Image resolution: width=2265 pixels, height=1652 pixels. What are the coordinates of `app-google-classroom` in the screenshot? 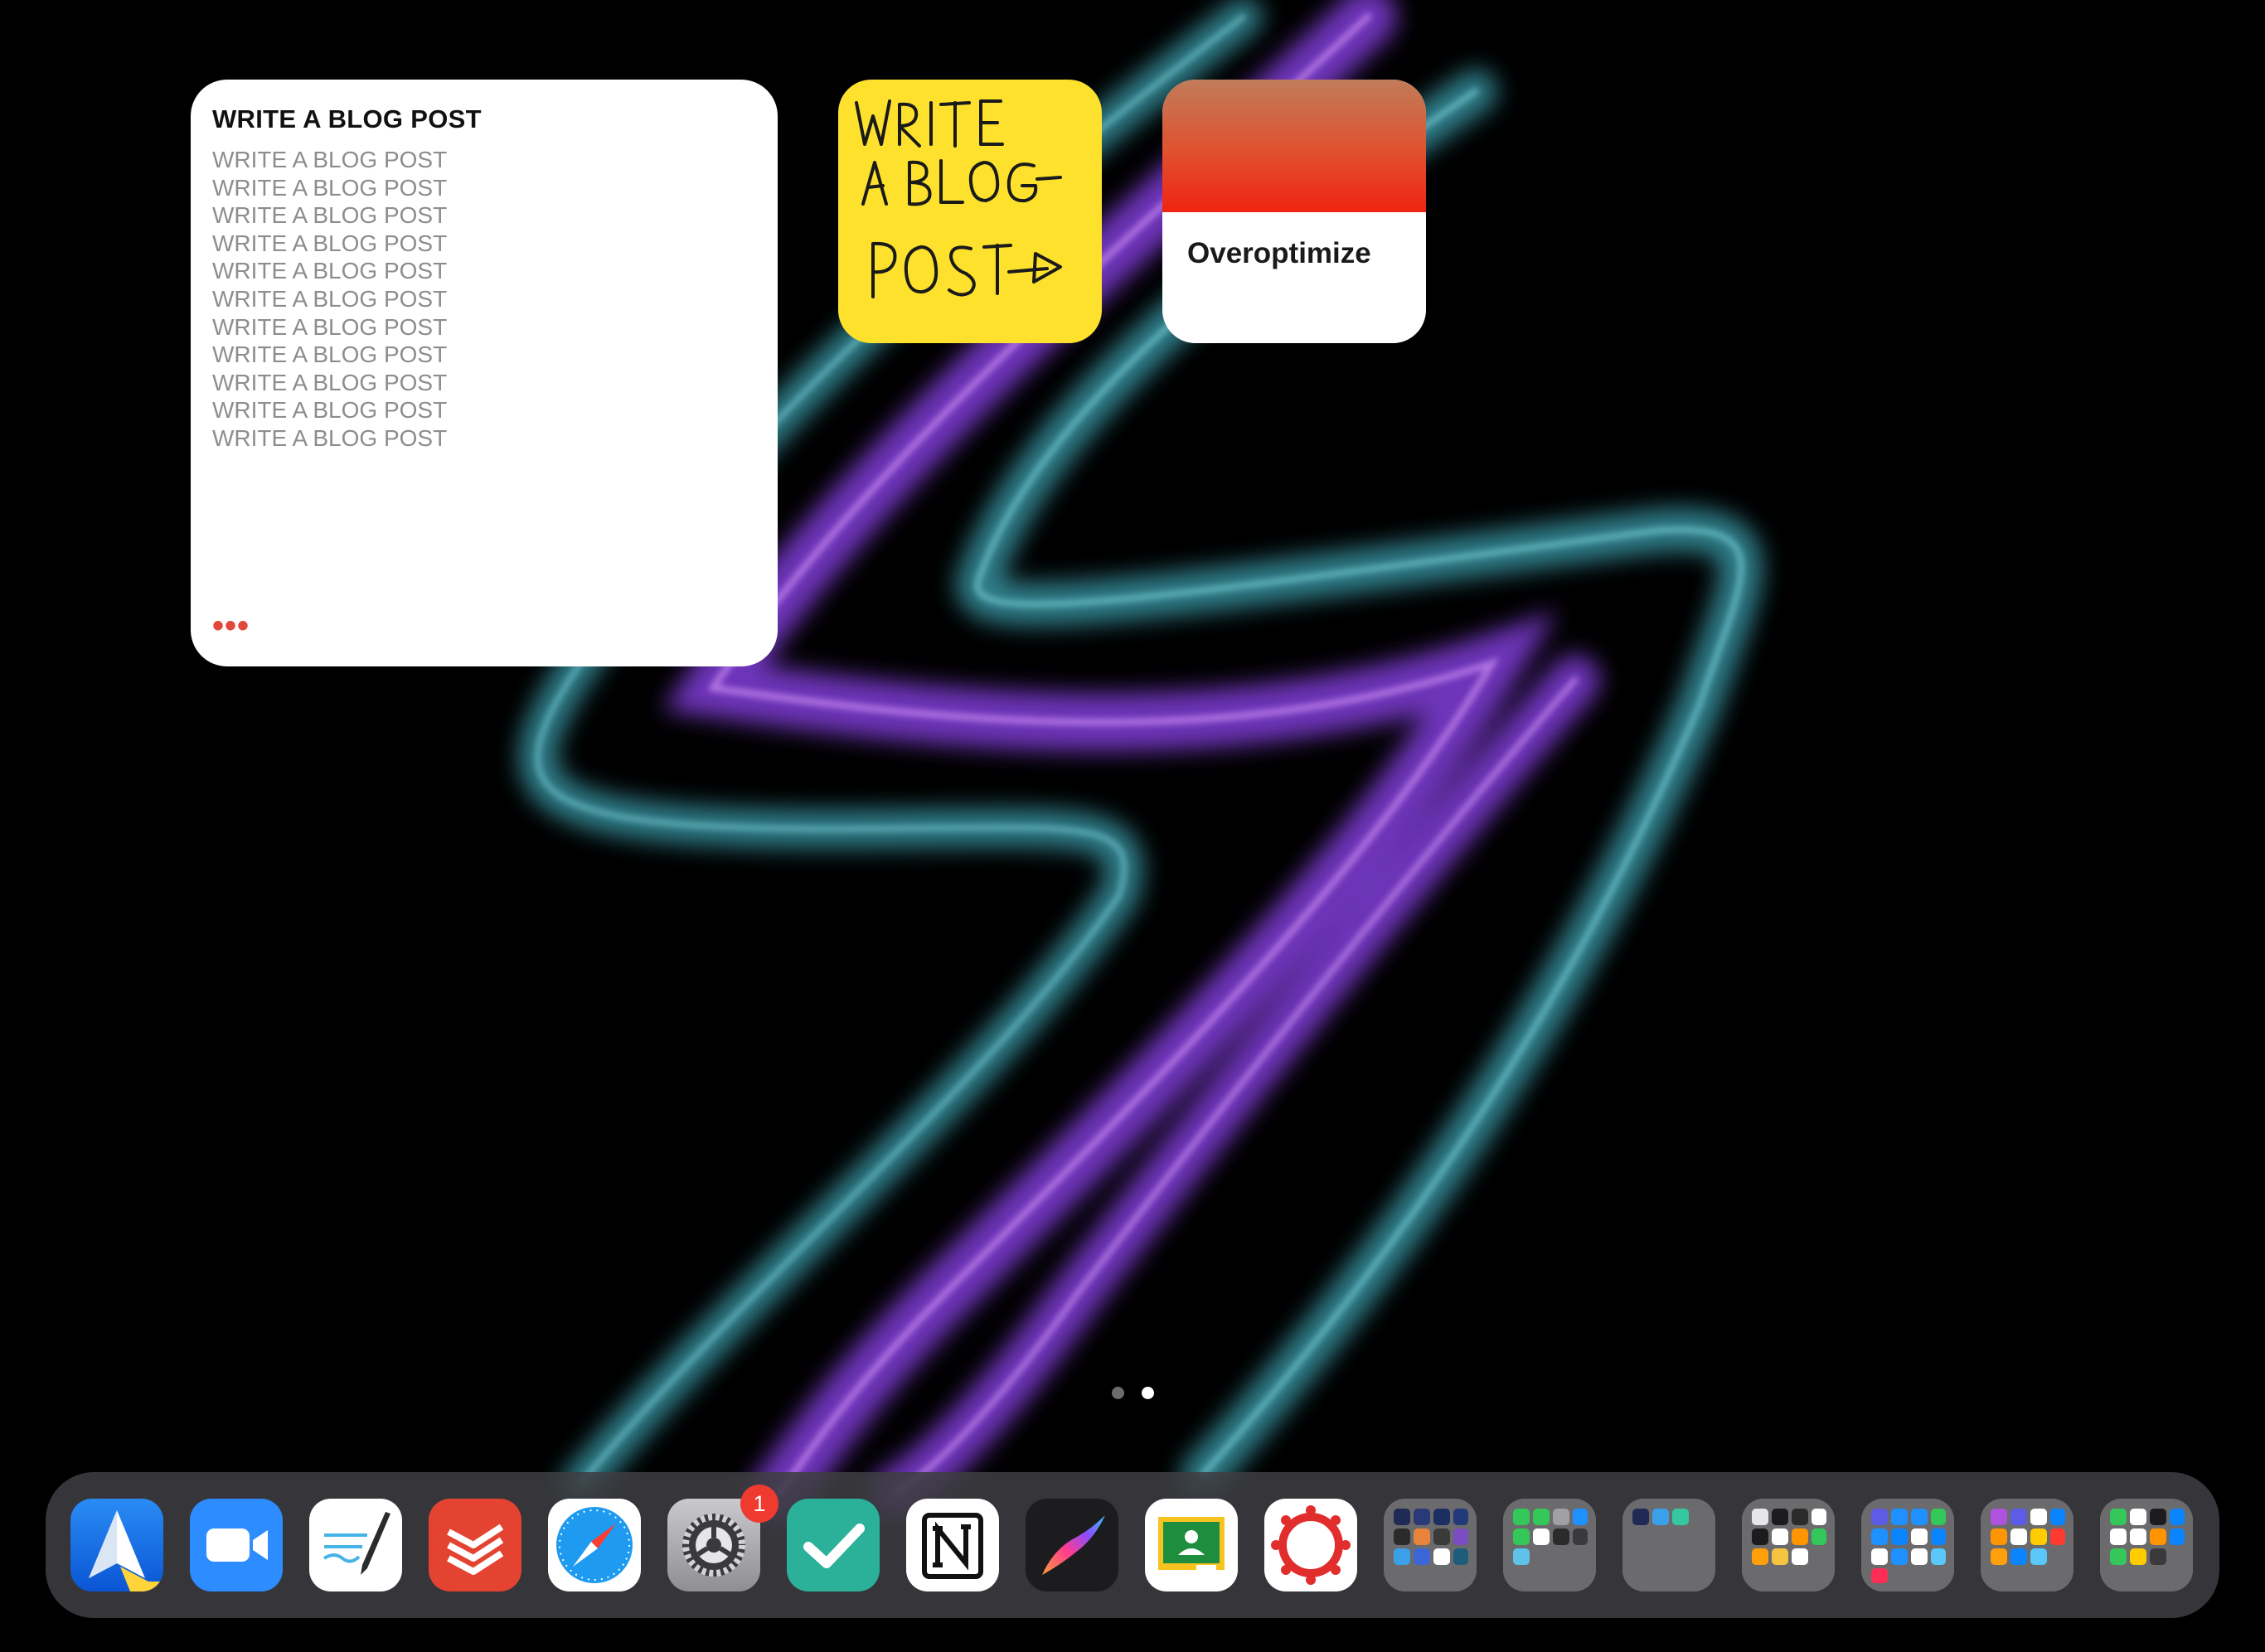 It's located at (1191, 1545).